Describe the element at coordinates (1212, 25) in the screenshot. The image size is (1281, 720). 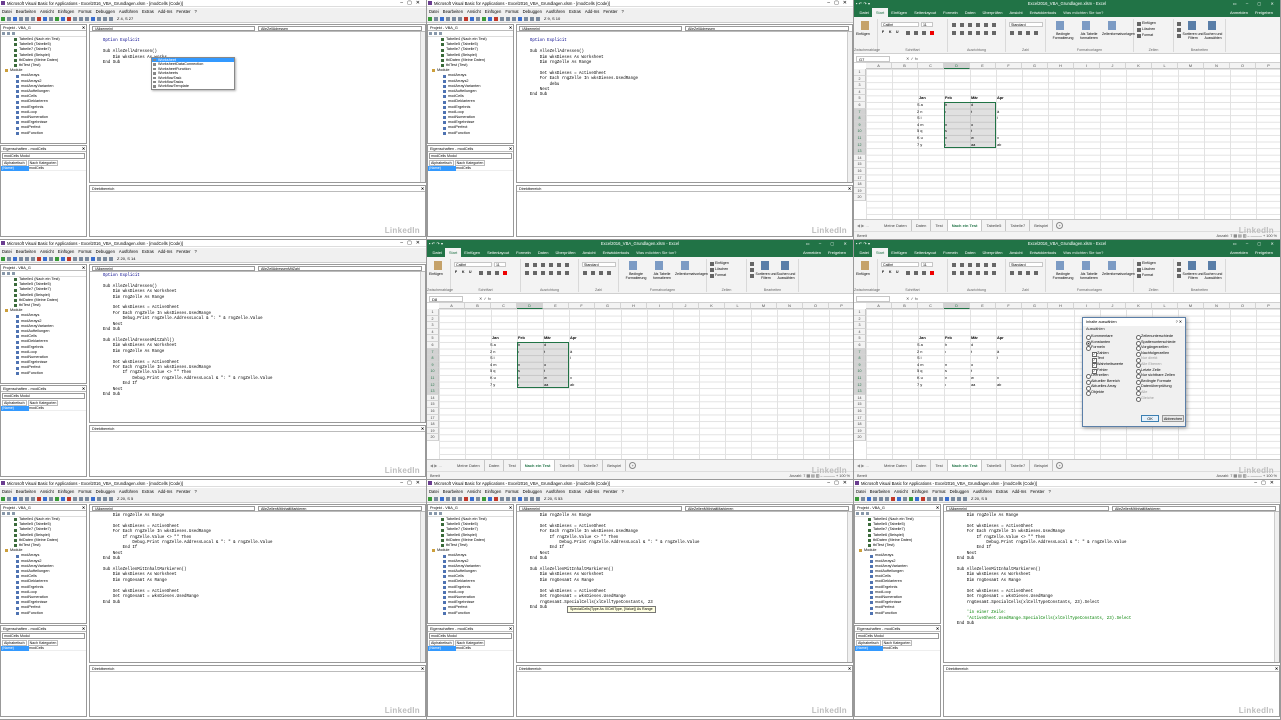
I see `edit-big-icon` at that location.